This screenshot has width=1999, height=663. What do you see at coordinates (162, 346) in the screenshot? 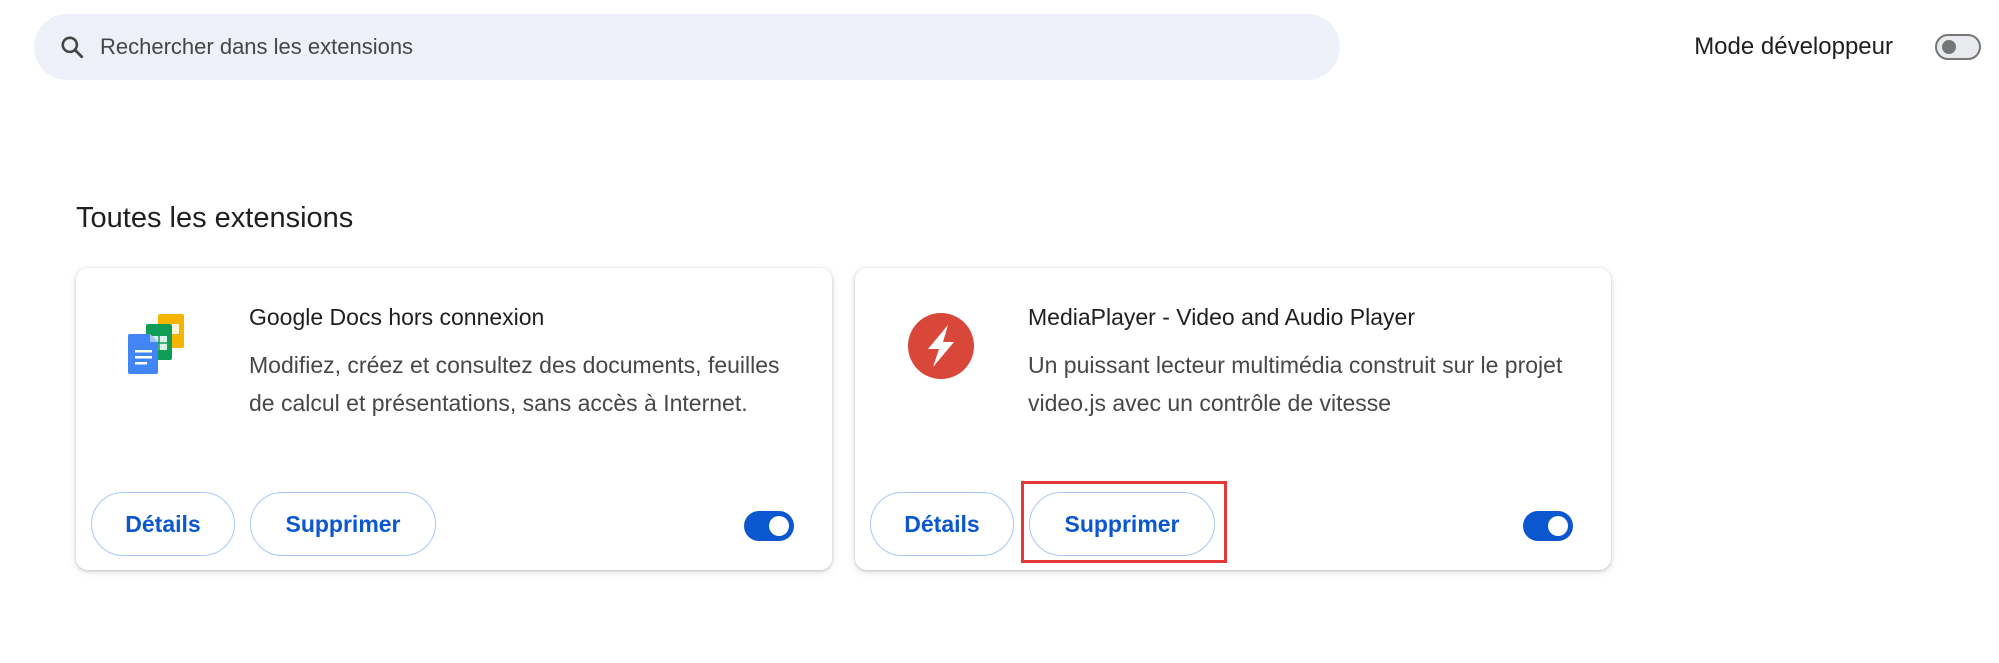
I see `google-docs-offline-icon` at bounding box center [162, 346].